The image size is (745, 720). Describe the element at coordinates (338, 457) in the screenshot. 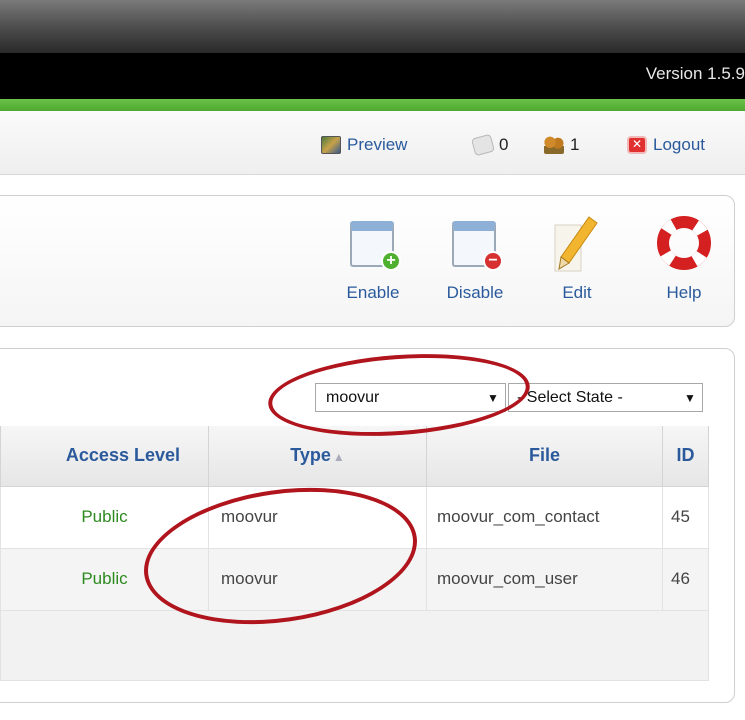

I see `sort-ascending-icon: ▲` at that location.